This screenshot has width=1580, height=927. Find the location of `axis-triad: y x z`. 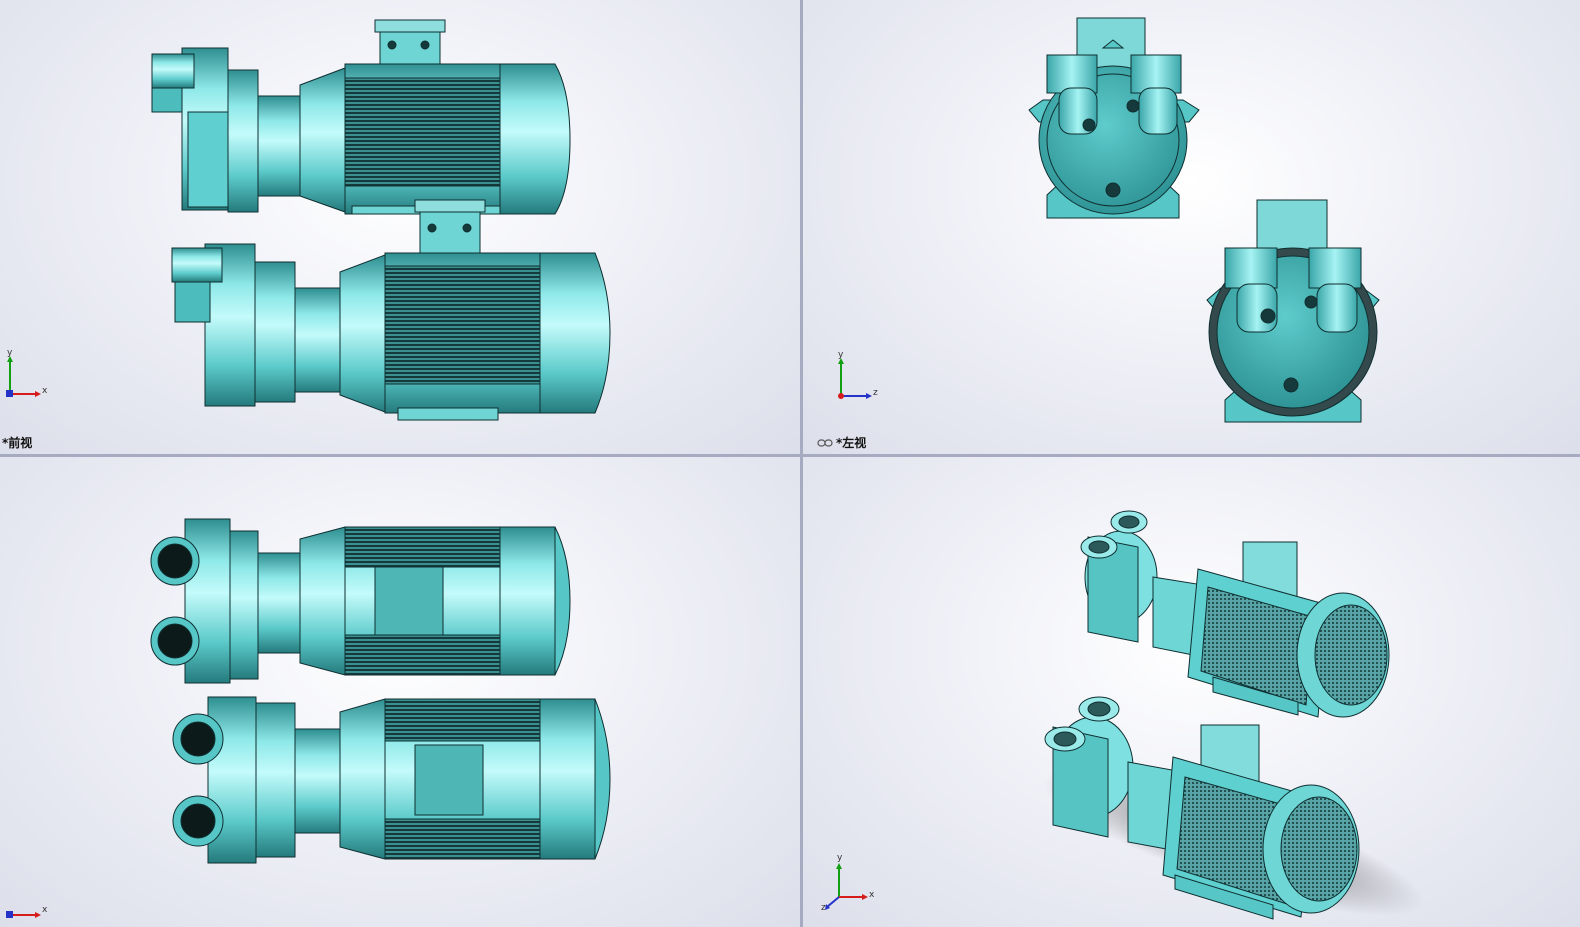

axis-triad: y x z is located at coordinates (848, 883).